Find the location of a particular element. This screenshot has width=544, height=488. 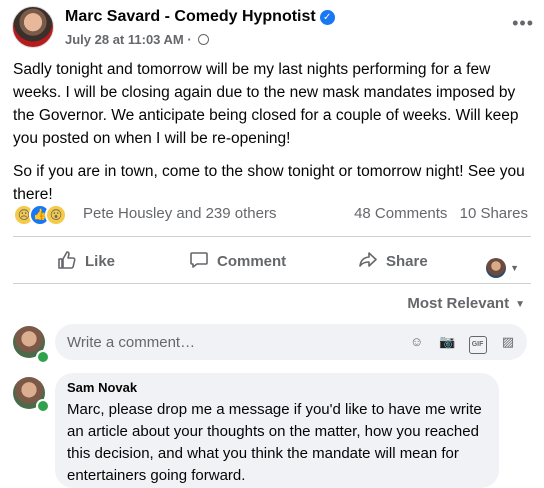

share-arrow-icon is located at coordinates (368, 259).